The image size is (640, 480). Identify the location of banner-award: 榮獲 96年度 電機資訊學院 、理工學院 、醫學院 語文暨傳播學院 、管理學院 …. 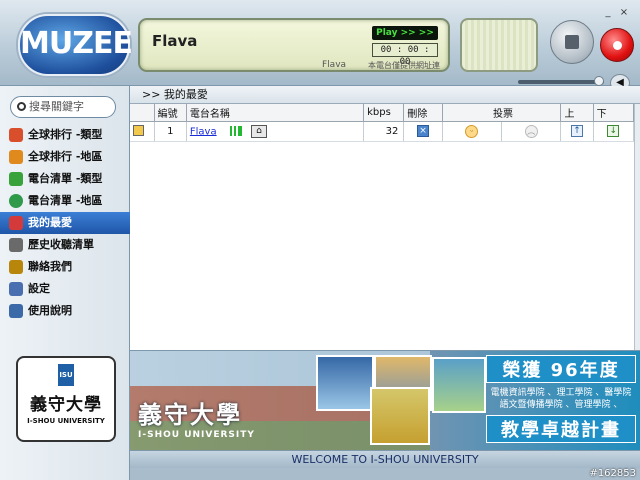
(561, 399).